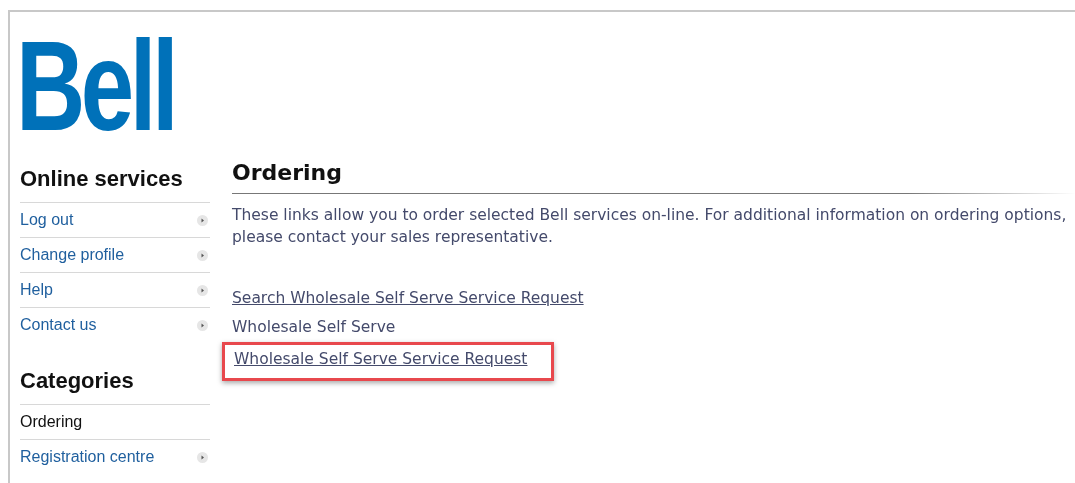  Describe the element at coordinates (36, 290) in the screenshot. I see `sidebar-item-label: Help` at that location.